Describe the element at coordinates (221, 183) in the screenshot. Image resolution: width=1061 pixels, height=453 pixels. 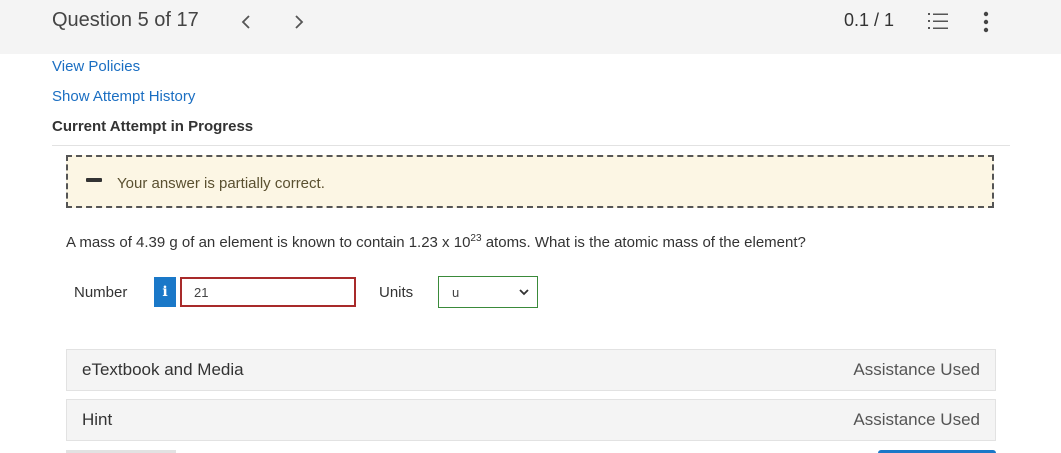
I see `feedback-text: Your answer is partially correct.` at that location.